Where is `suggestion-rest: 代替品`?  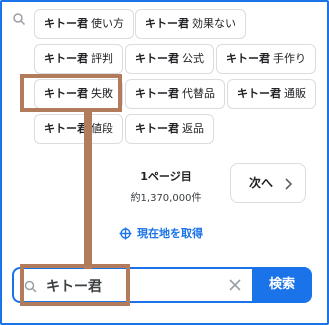 suggestion-rest: 代替品 is located at coordinates (198, 93).